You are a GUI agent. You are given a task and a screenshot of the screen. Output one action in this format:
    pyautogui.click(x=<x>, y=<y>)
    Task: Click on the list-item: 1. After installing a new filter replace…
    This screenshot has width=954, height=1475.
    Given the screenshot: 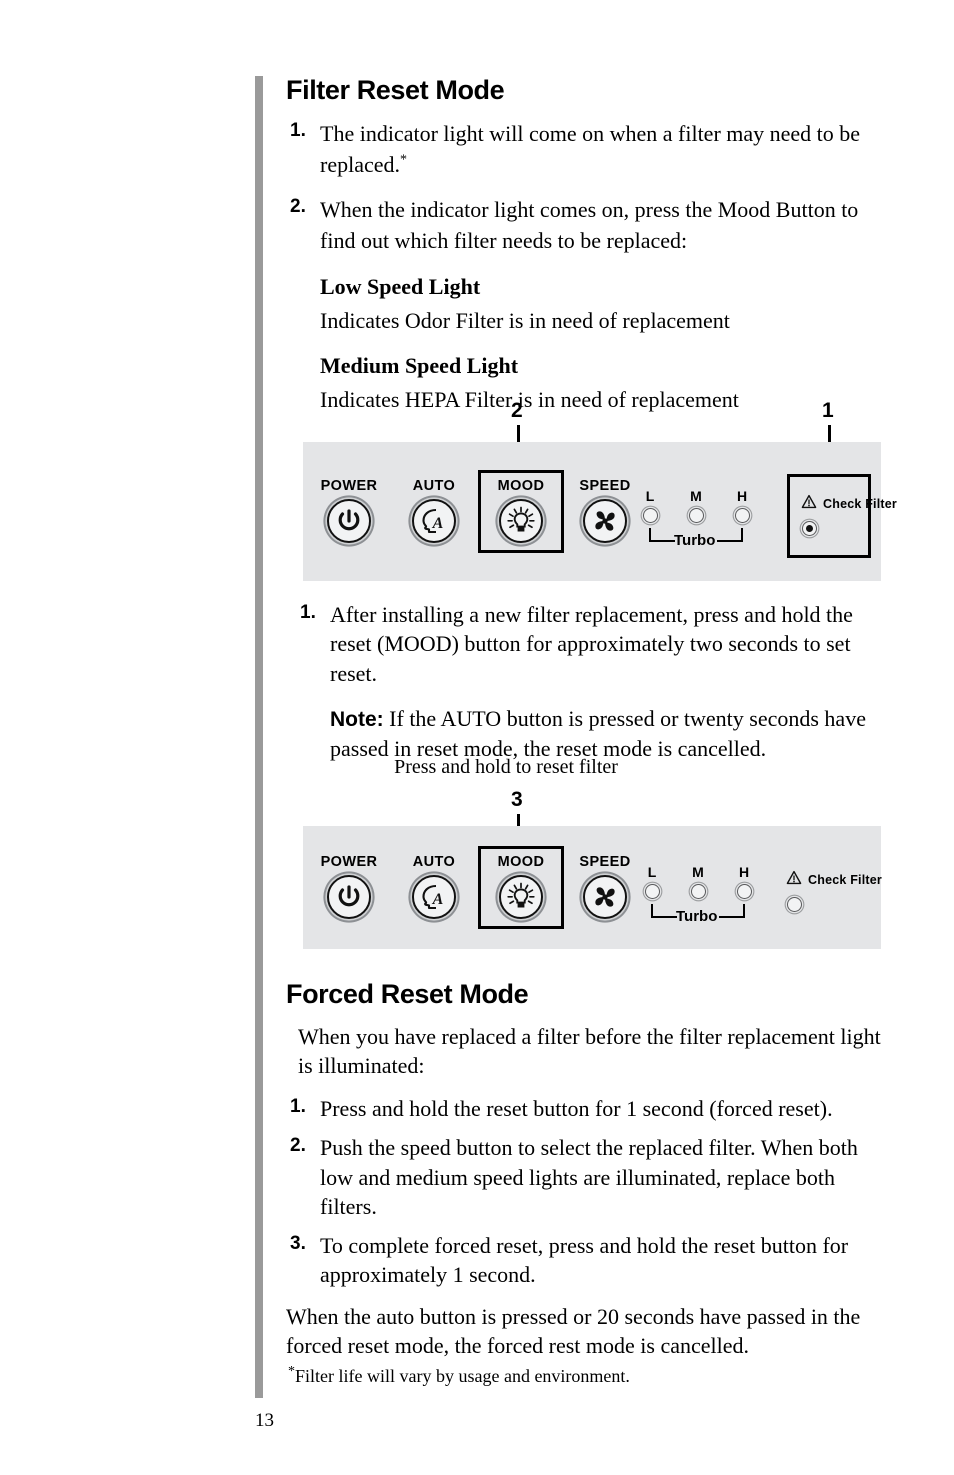 What is the action you would take?
    pyautogui.click(x=588, y=644)
    